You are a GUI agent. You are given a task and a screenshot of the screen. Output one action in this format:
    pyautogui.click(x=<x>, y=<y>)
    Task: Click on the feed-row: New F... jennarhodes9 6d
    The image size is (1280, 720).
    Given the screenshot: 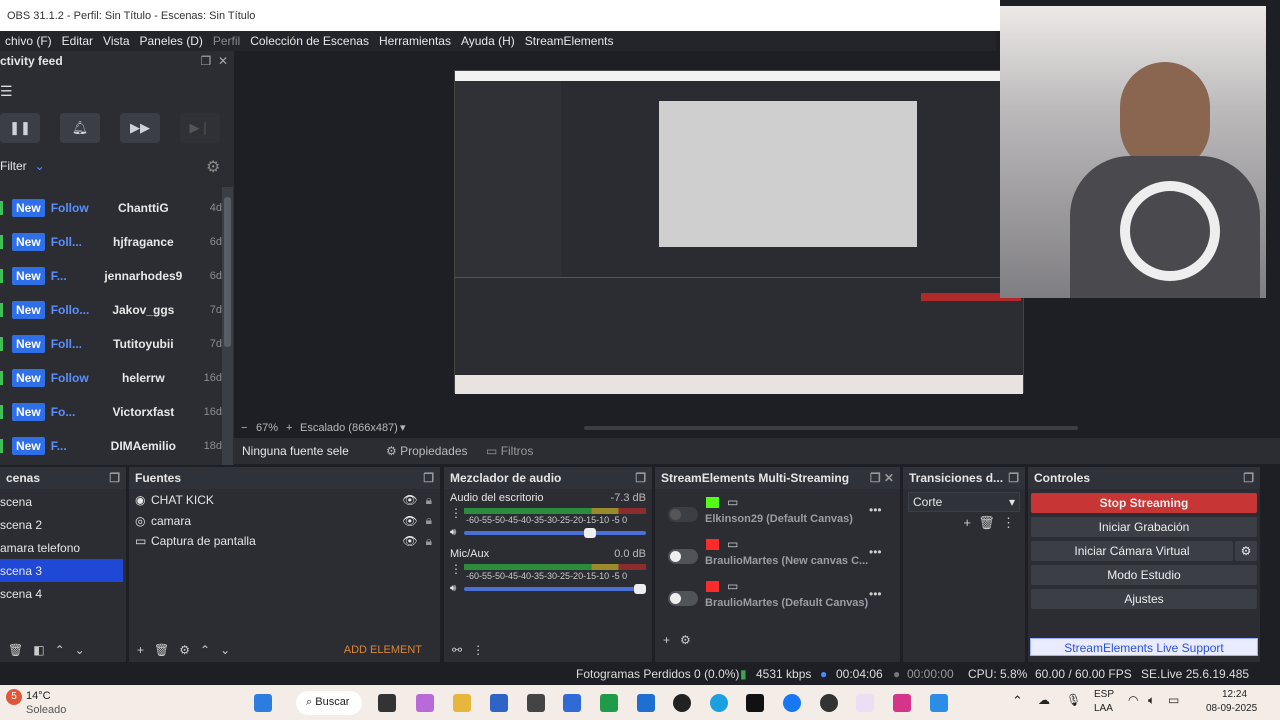 What is the action you would take?
    pyautogui.click(x=111, y=276)
    